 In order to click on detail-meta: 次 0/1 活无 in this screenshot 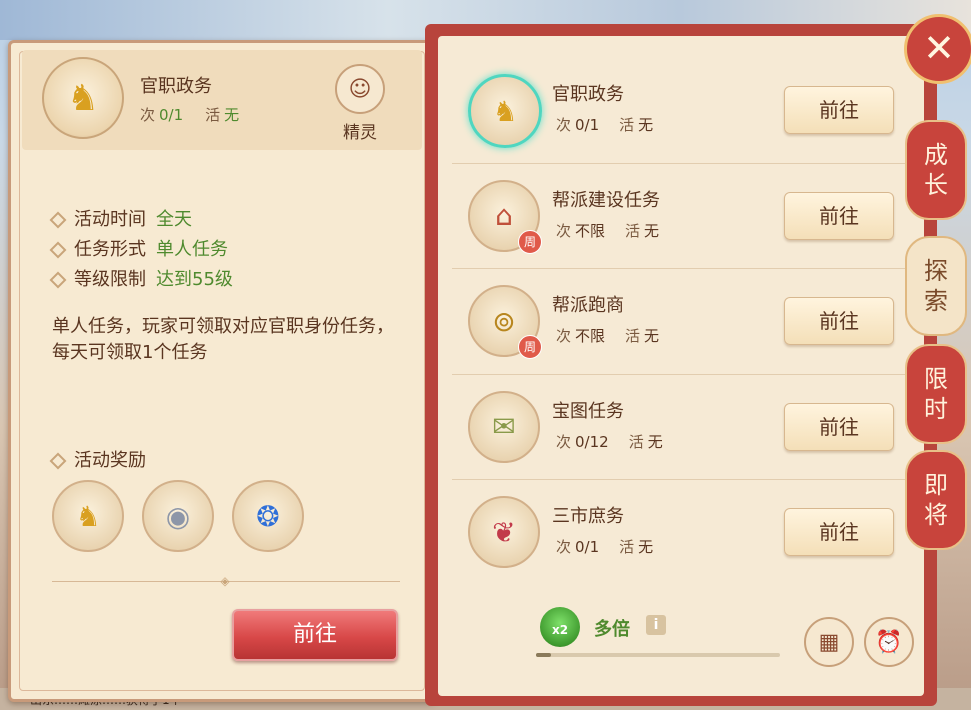, I will do `click(189, 114)`.